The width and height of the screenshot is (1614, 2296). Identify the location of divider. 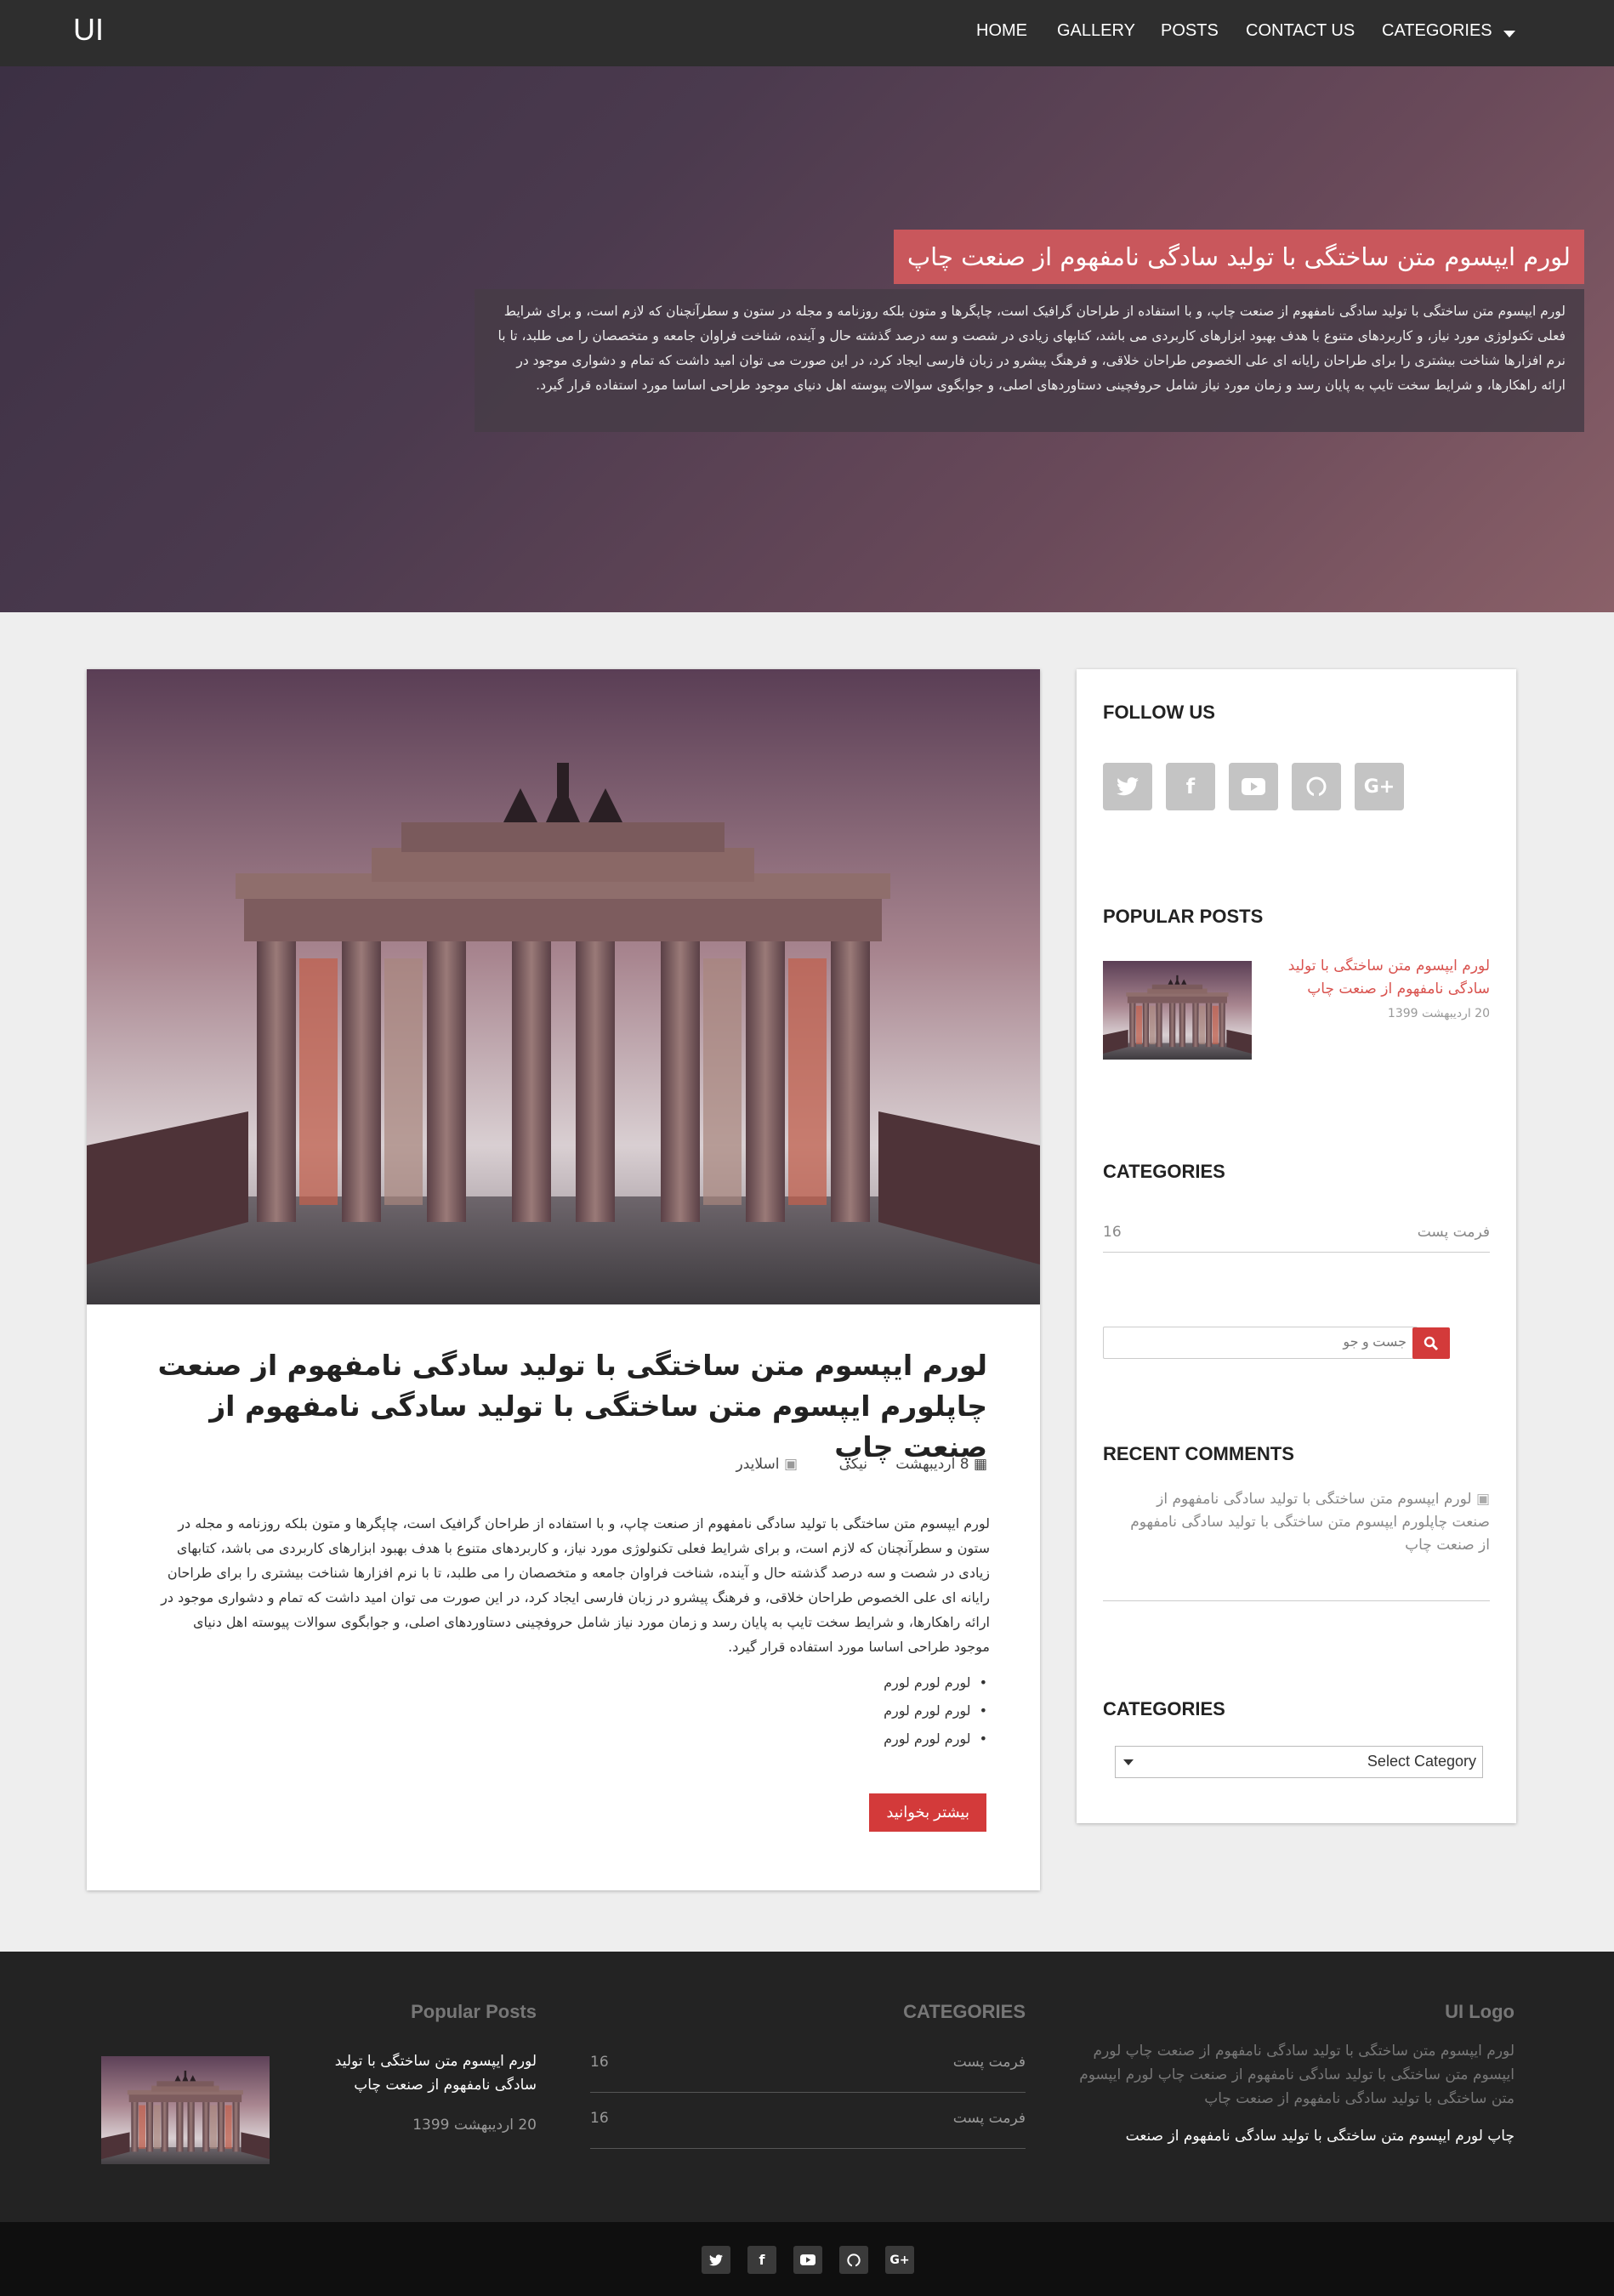
(1296, 1600).